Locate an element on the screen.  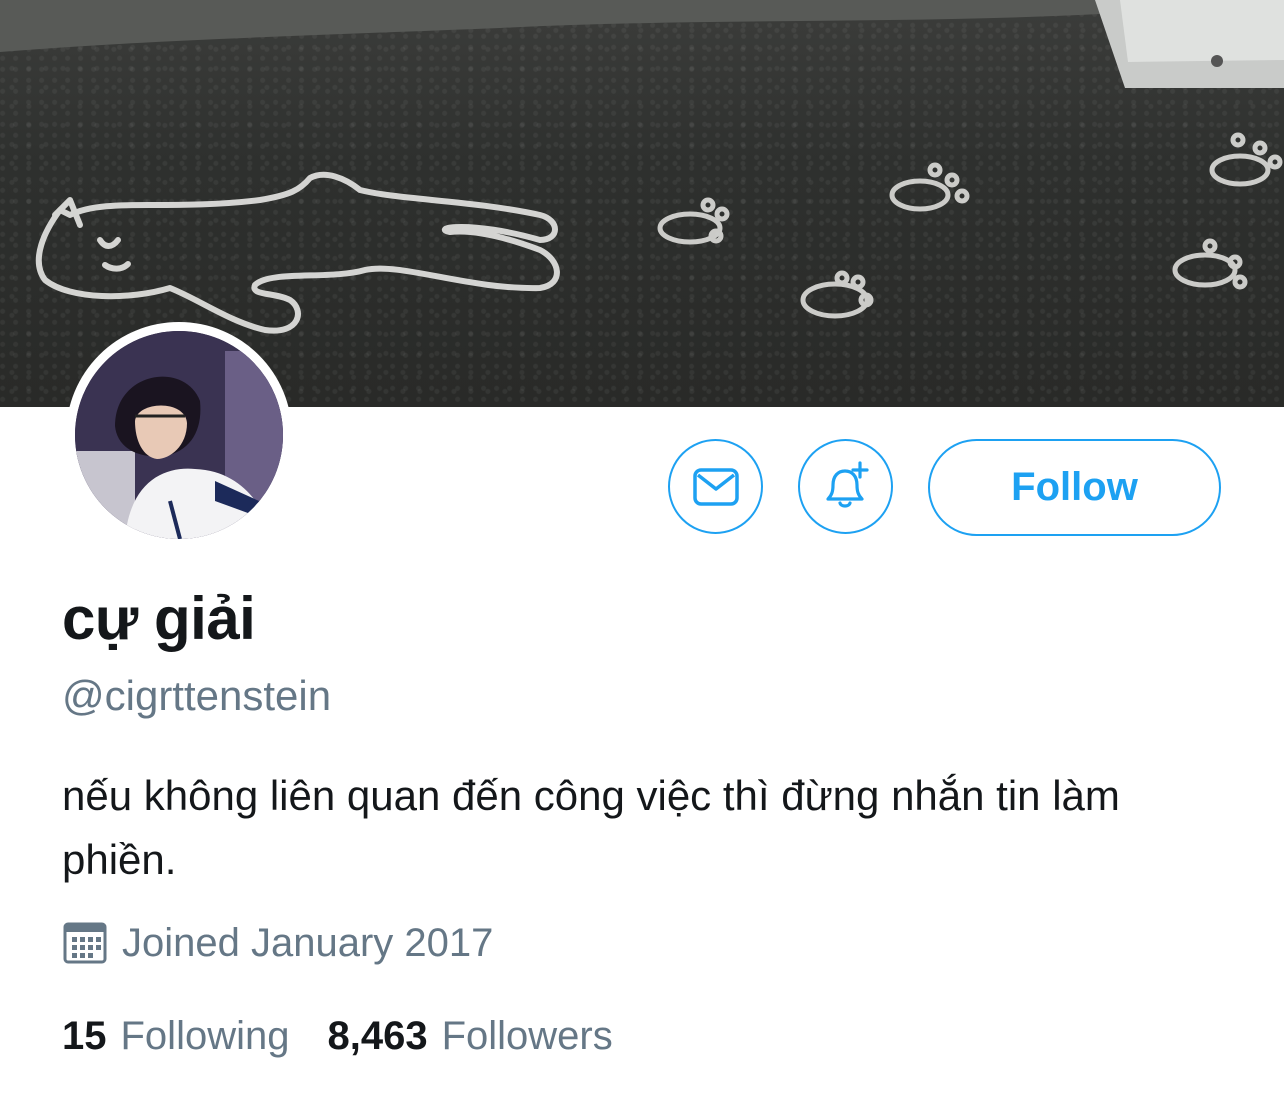
followers-link: 8,463 Followers is located at coordinates (469, 1036).